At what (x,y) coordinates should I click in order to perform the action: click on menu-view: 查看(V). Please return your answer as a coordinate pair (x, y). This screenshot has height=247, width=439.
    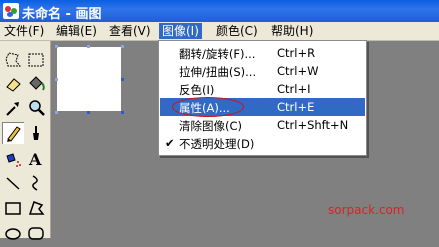
    Looking at the image, I should click on (130, 31).